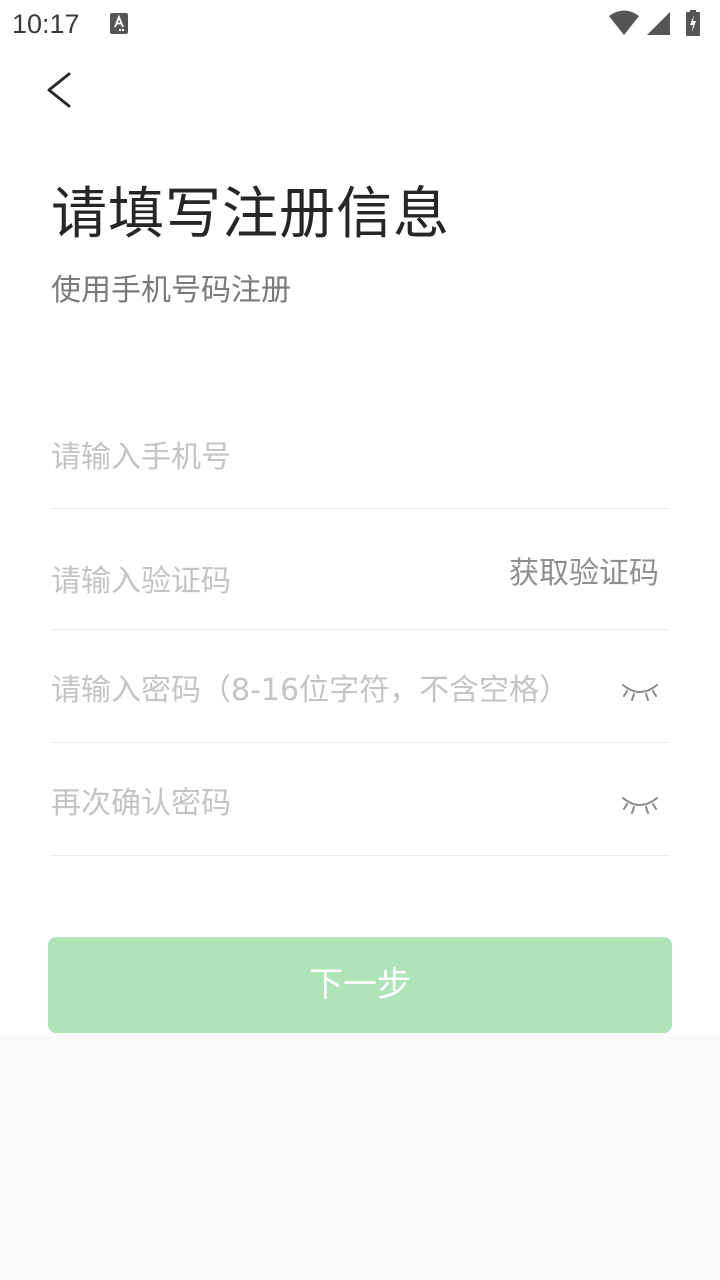 The image size is (720, 1280). What do you see at coordinates (360, 569) in the screenshot?
I see `verification-code-field: 请输入验证码 获取验证码` at bounding box center [360, 569].